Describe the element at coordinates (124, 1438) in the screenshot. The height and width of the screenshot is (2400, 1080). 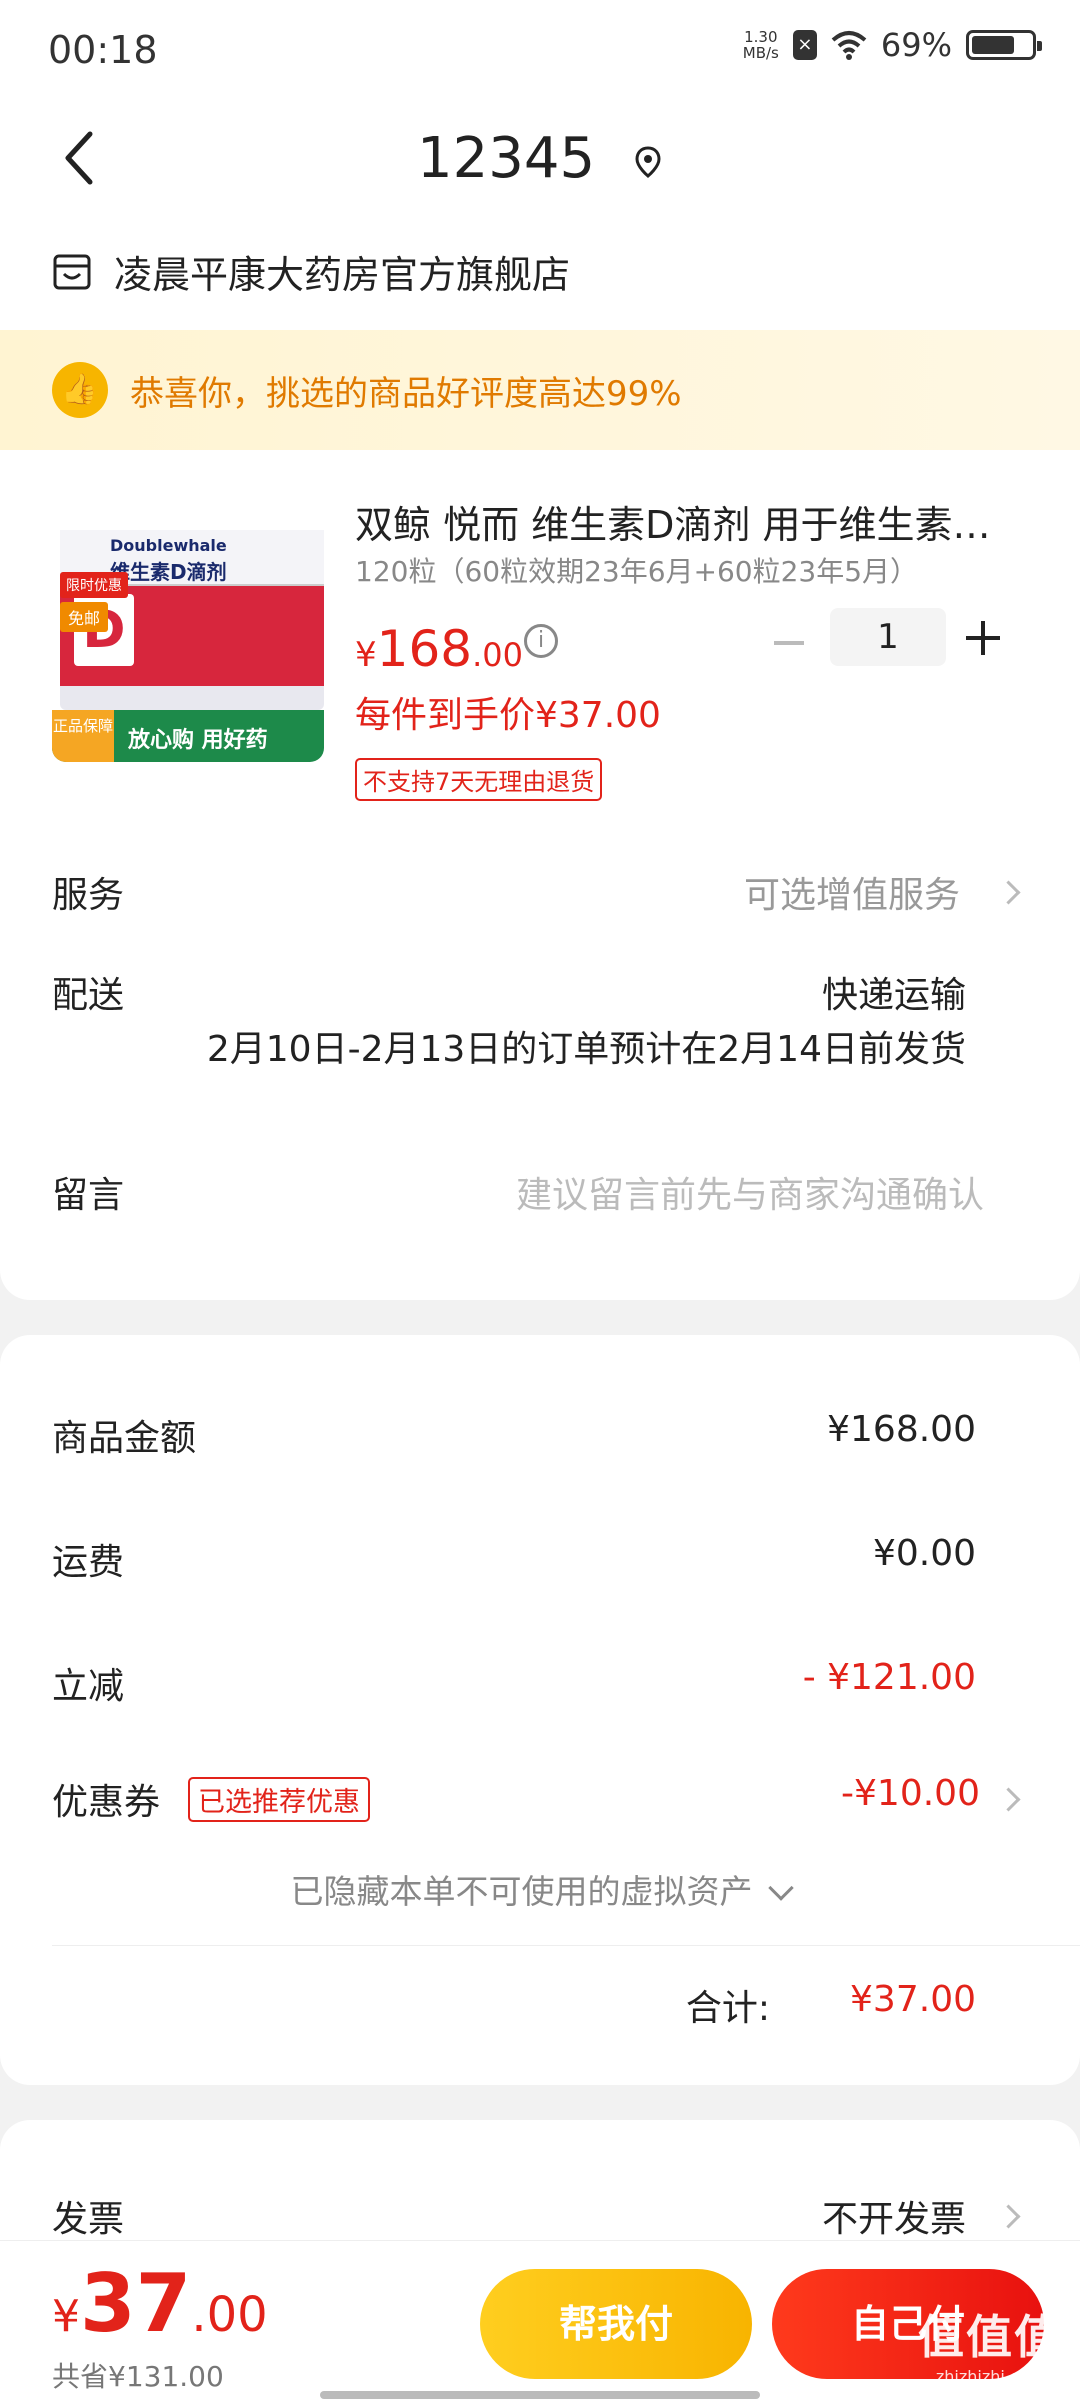
I see `goods-amount-label: 商品金额` at that location.